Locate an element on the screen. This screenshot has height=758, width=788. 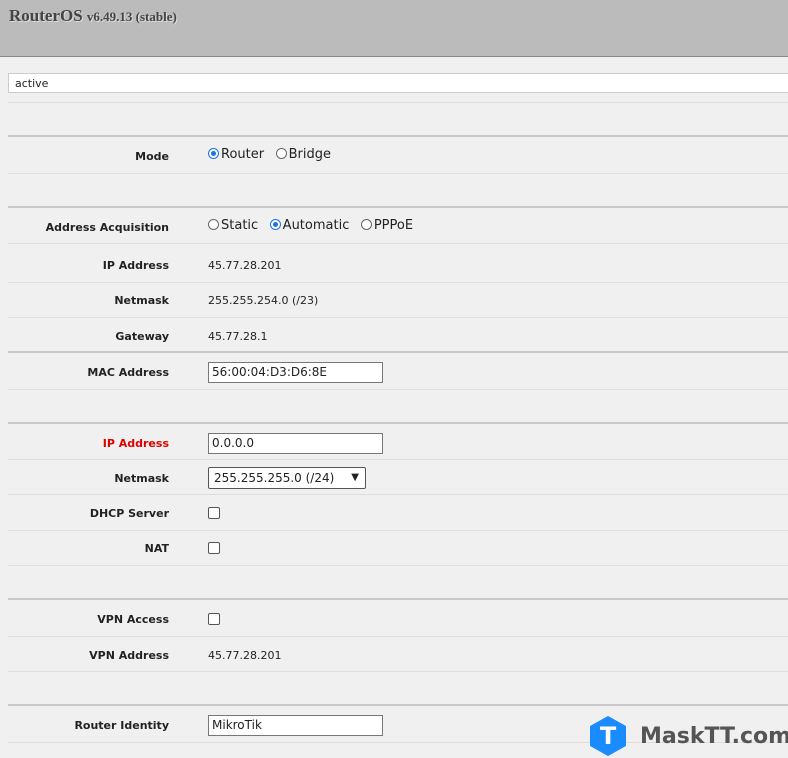
wan-ip-value: 45.77.28.201 is located at coordinates (245, 265).